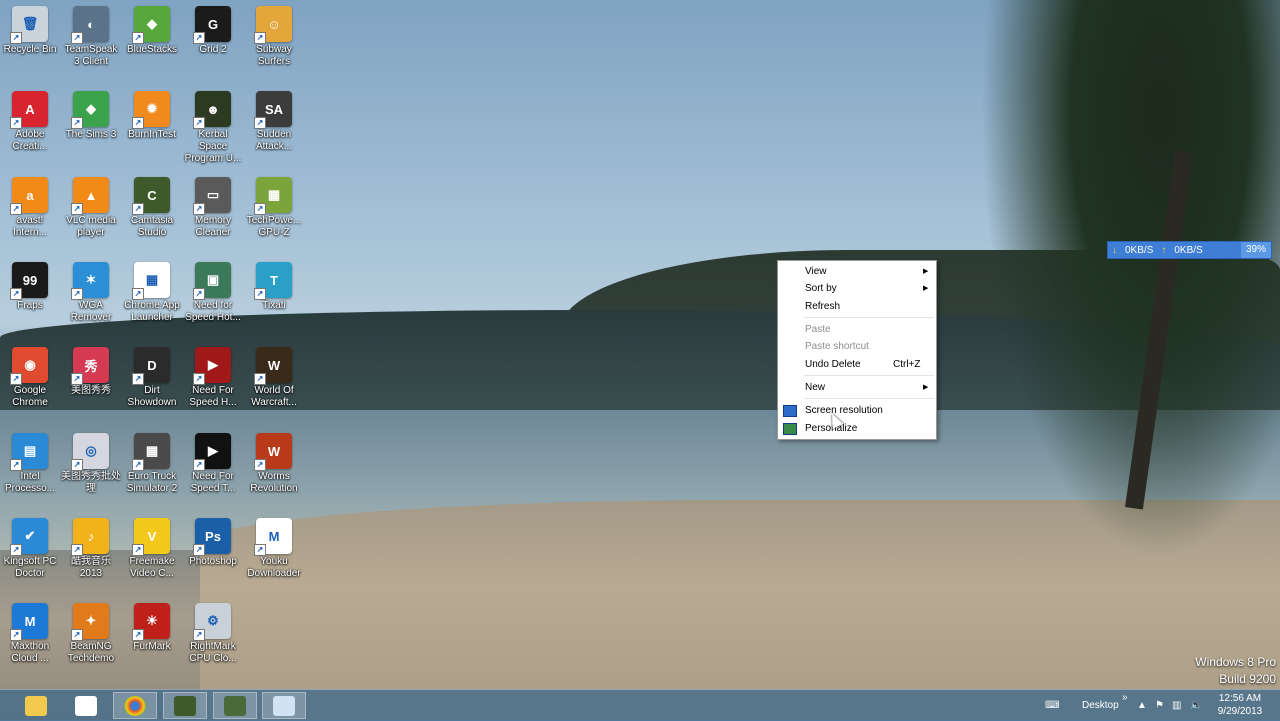 Image resolution: width=1280 pixels, height=721 pixels. Describe the element at coordinates (869, 317) in the screenshot. I see `menu-separator` at that location.